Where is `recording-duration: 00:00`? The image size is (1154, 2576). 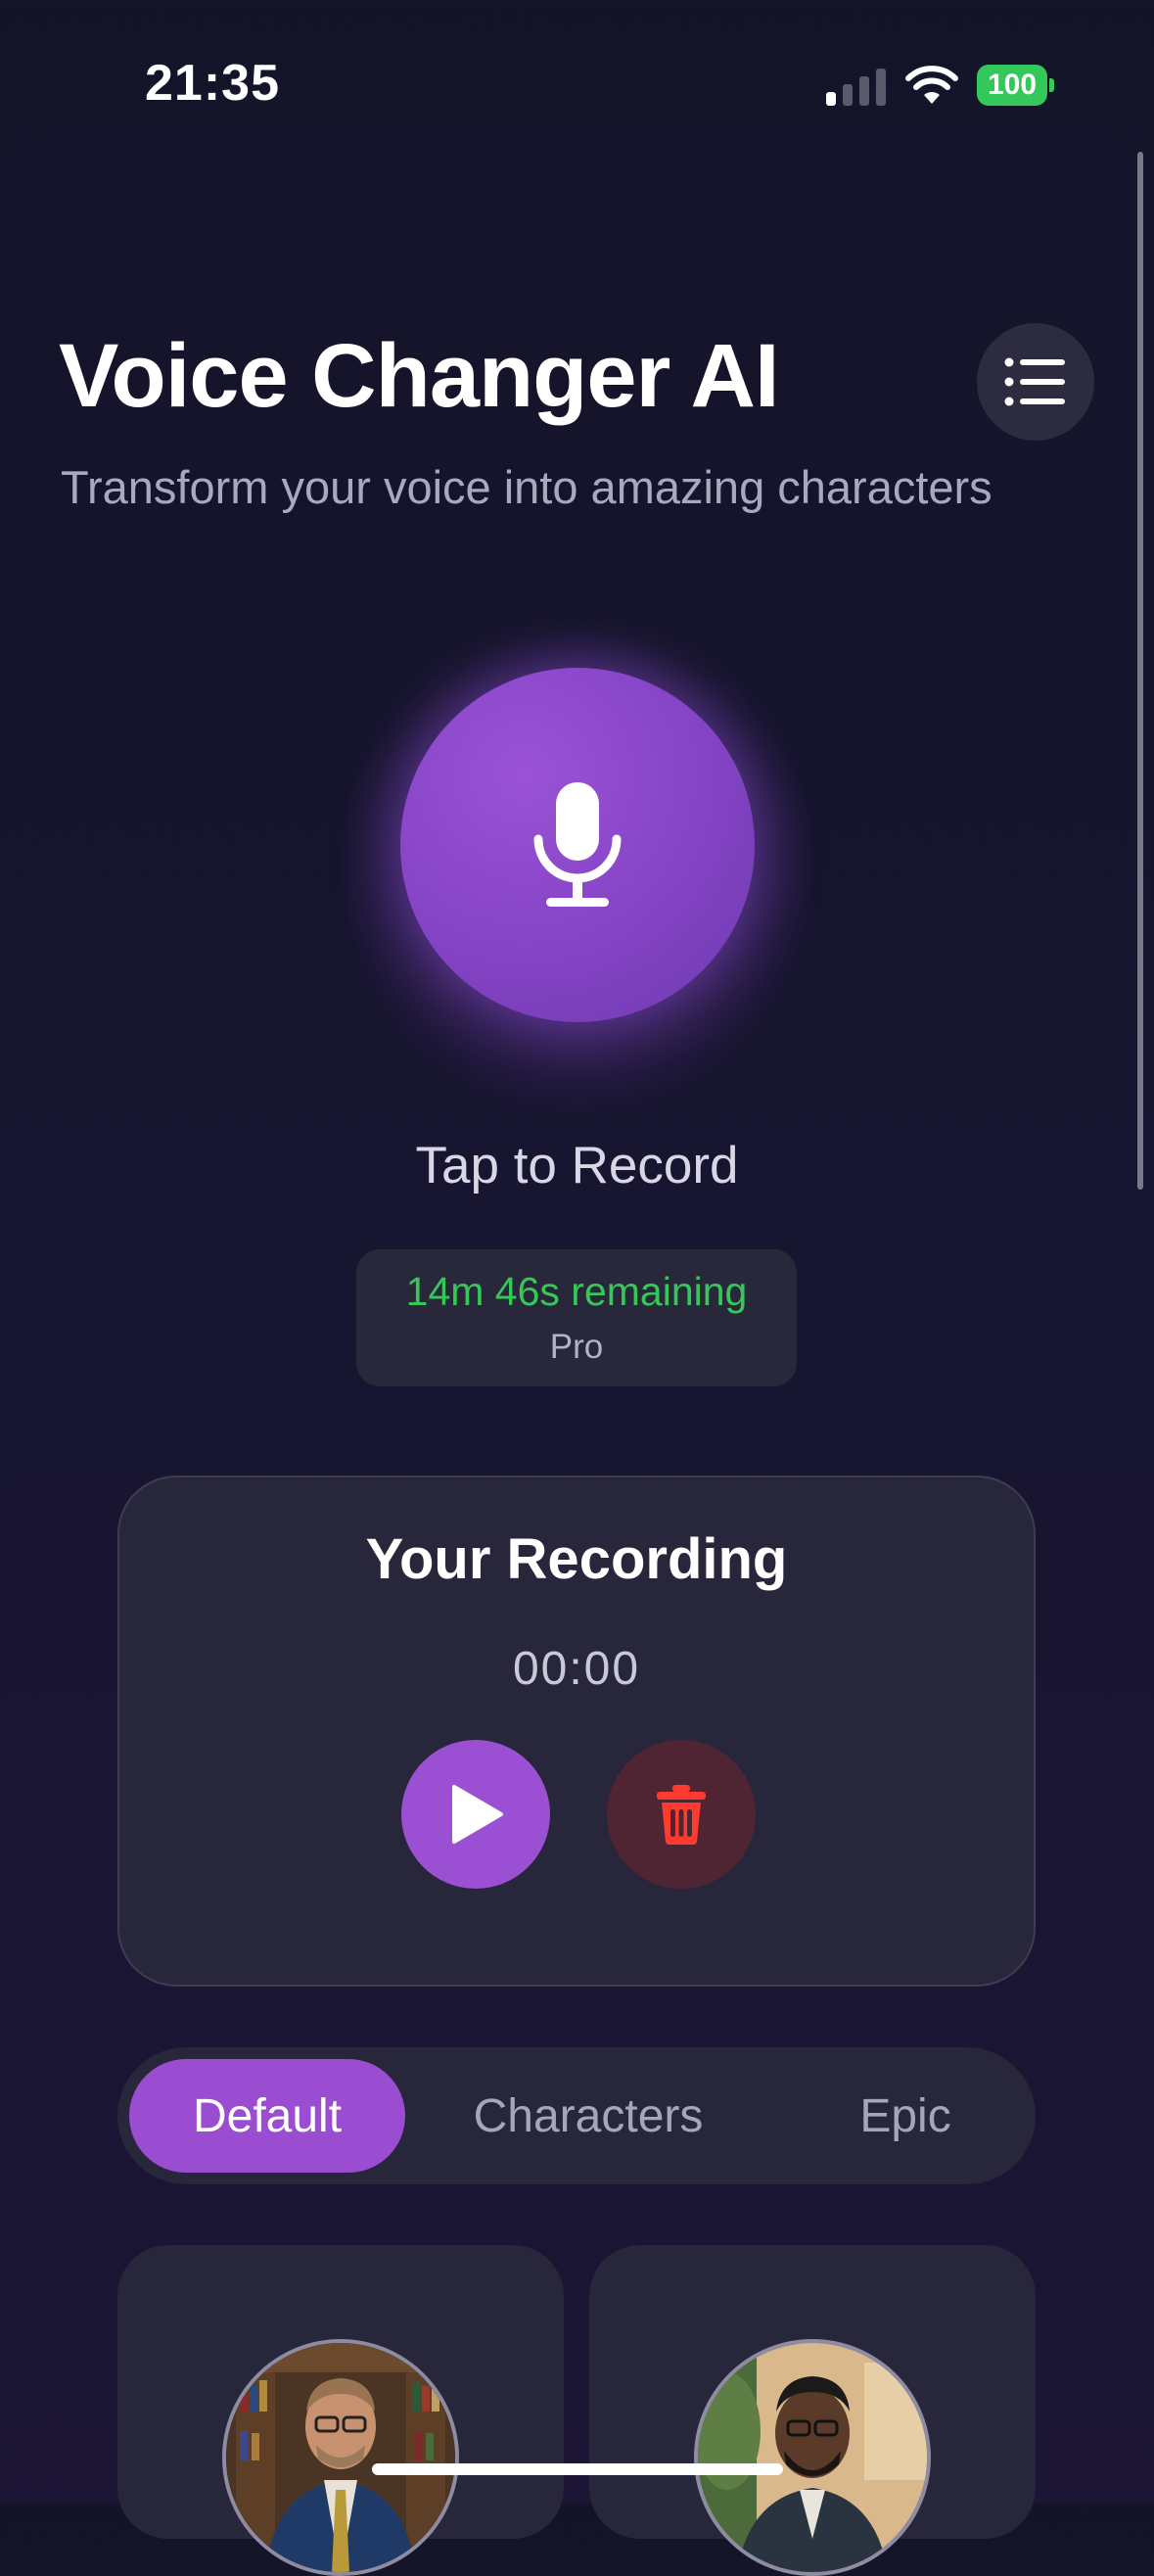
recording-duration: 00:00 is located at coordinates (576, 1669).